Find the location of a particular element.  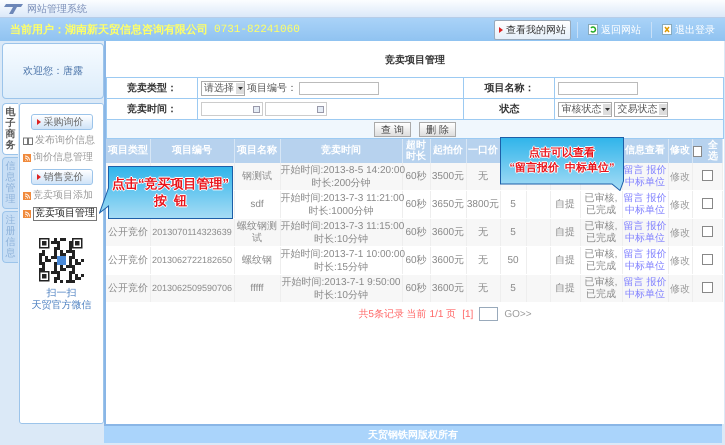

record-summary: 共5条记录 当前 1/1 页 is located at coordinates (407, 314).